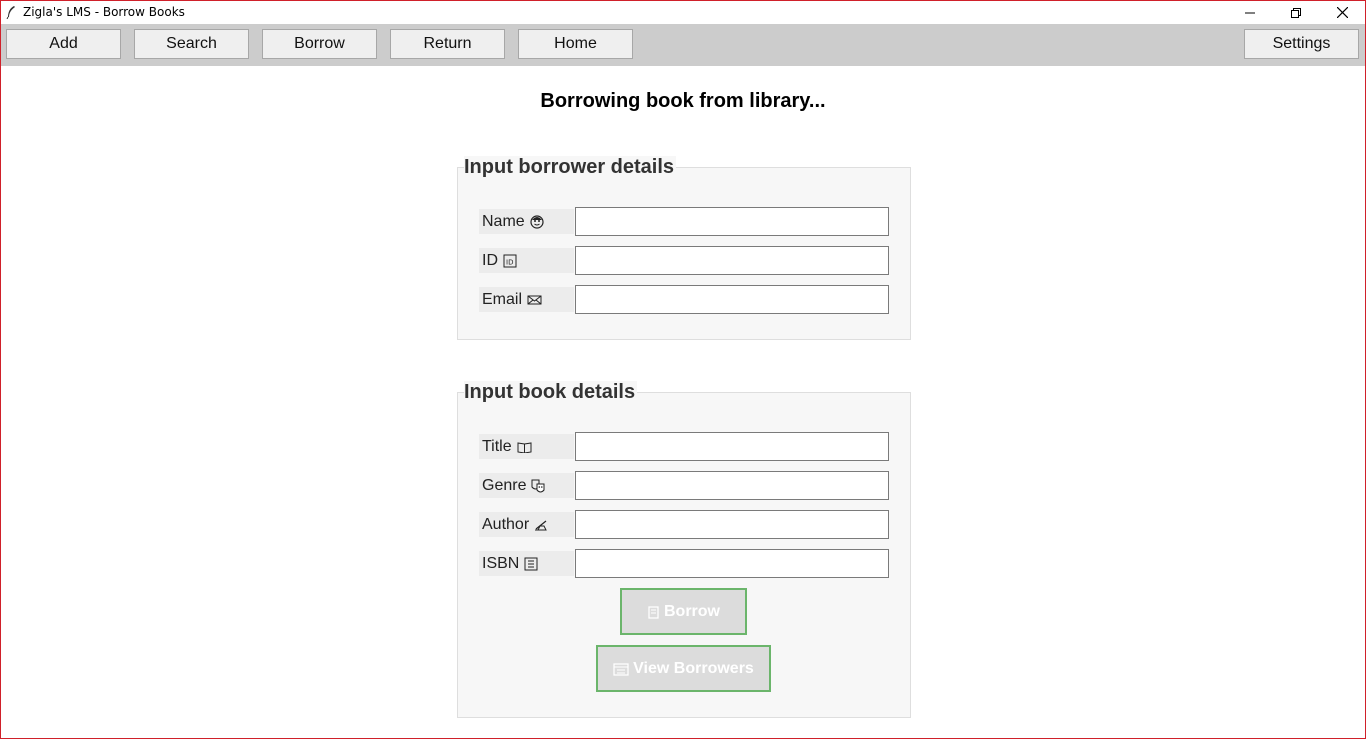 The height and width of the screenshot is (739, 1366). Describe the element at coordinates (526, 221) in the screenshot. I see `name-label: Name` at that location.